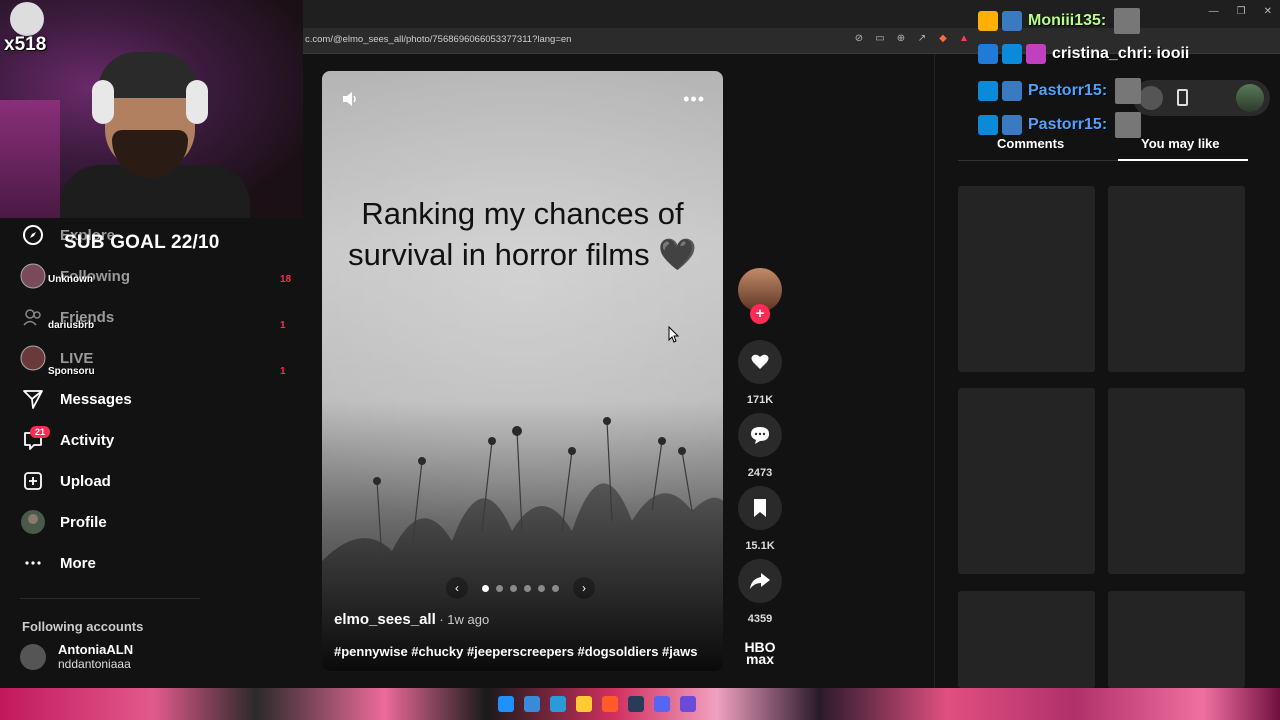 The width and height of the screenshot is (1280, 720). What do you see at coordinates (859, 39) in the screenshot?
I see `mute-tab-icon: ⊘` at bounding box center [859, 39].